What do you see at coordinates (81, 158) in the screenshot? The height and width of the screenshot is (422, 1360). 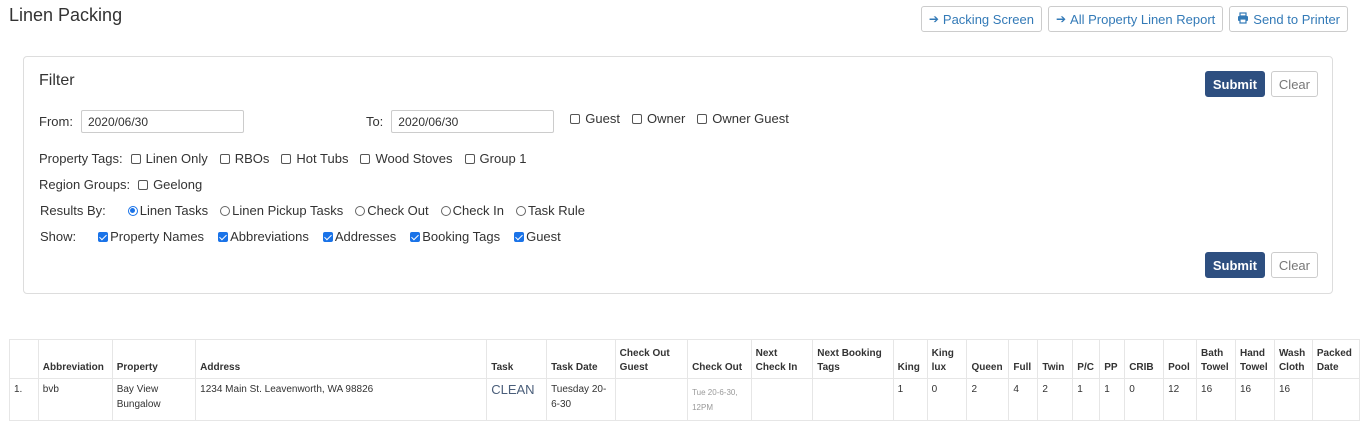 I see `property-tags-label: Property Tags:` at bounding box center [81, 158].